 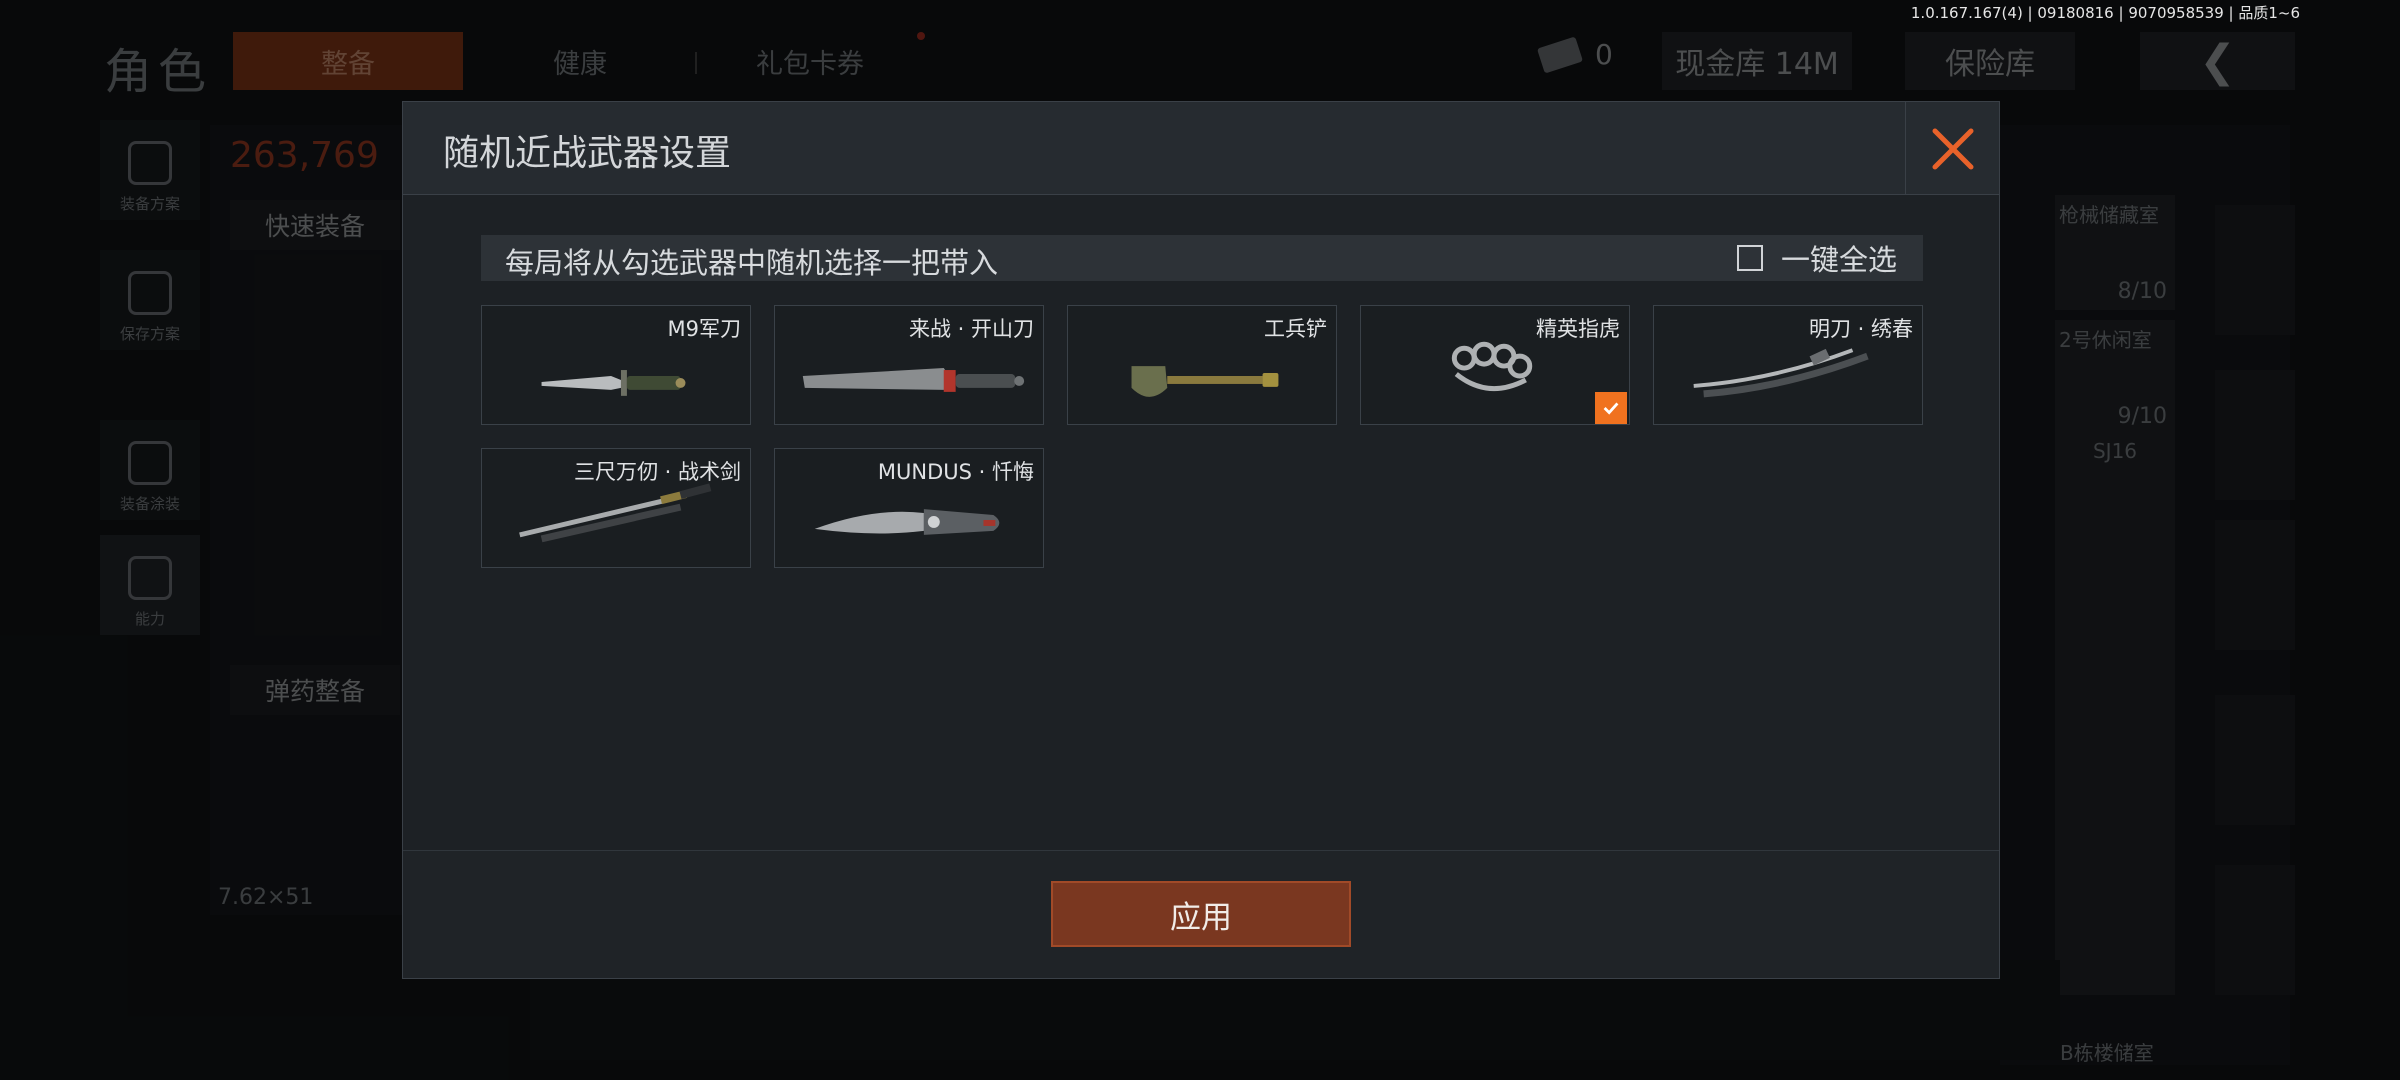 I want to click on back-button: ❮, so click(x=2217, y=61).